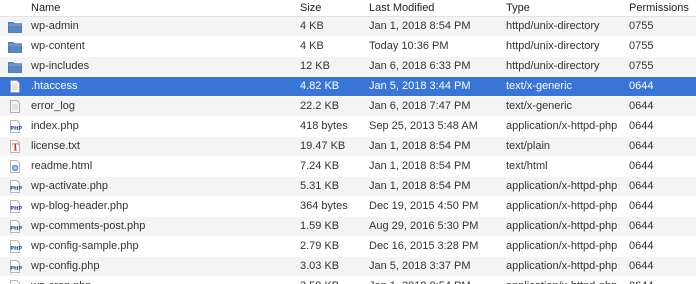  I want to click on file-name: wp-comments-post.php, so click(88, 226).